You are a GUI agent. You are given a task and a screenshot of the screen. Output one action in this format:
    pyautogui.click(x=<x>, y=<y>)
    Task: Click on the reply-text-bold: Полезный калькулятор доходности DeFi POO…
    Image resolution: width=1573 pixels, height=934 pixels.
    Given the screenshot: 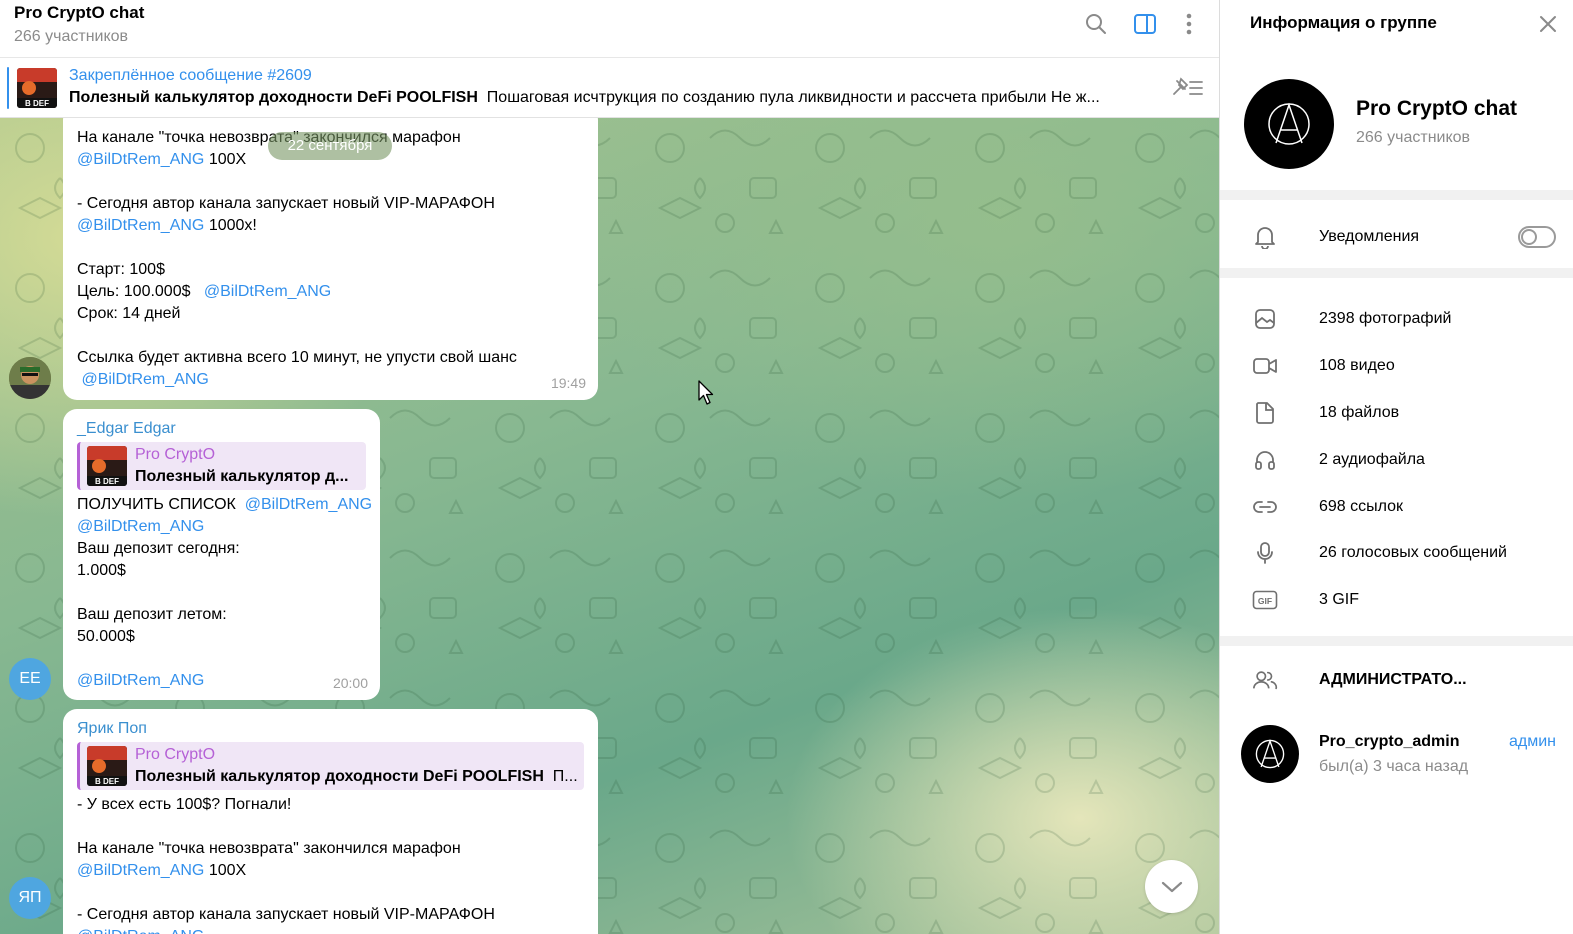 What is the action you would take?
    pyautogui.click(x=339, y=776)
    